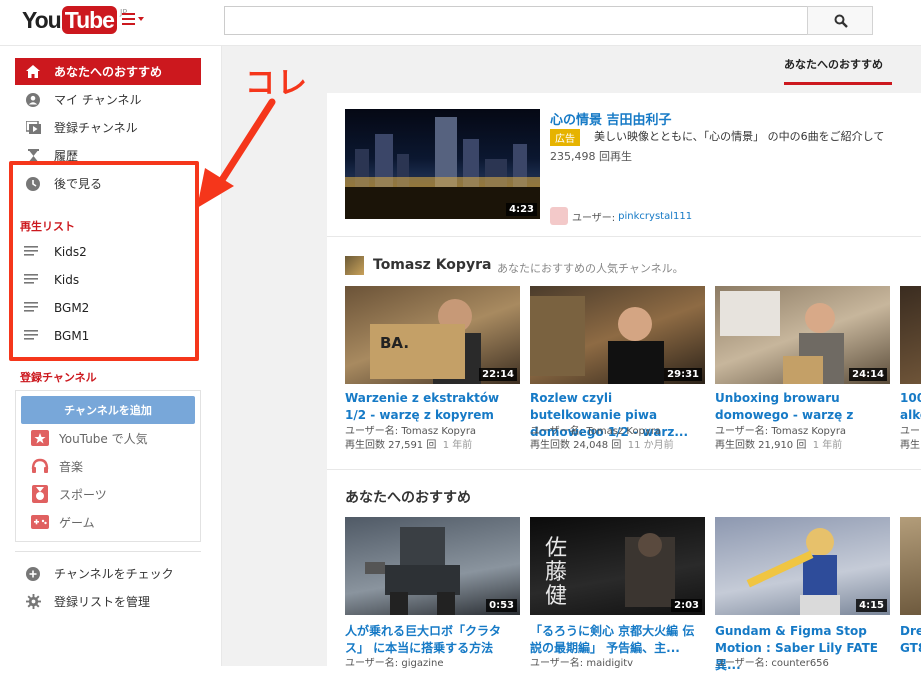 Image resolution: width=921 pixels, height=674 pixels. I want to click on sidebar-item-label: 登録リストを管理, so click(102, 602).